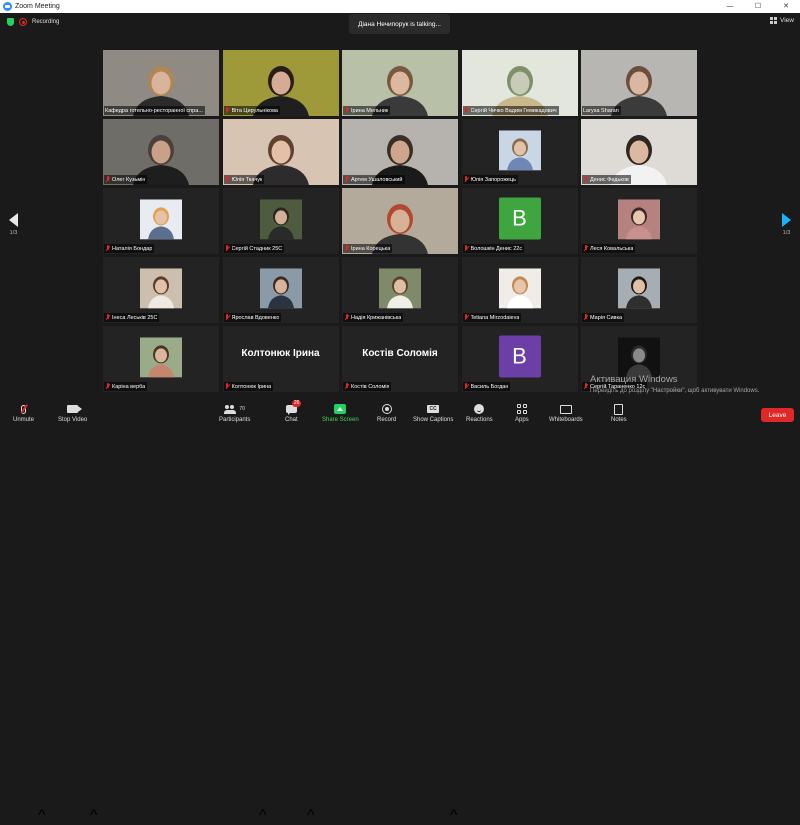 The width and height of the screenshot is (800, 825). I want to click on minimize-button: —, so click(730, 6).